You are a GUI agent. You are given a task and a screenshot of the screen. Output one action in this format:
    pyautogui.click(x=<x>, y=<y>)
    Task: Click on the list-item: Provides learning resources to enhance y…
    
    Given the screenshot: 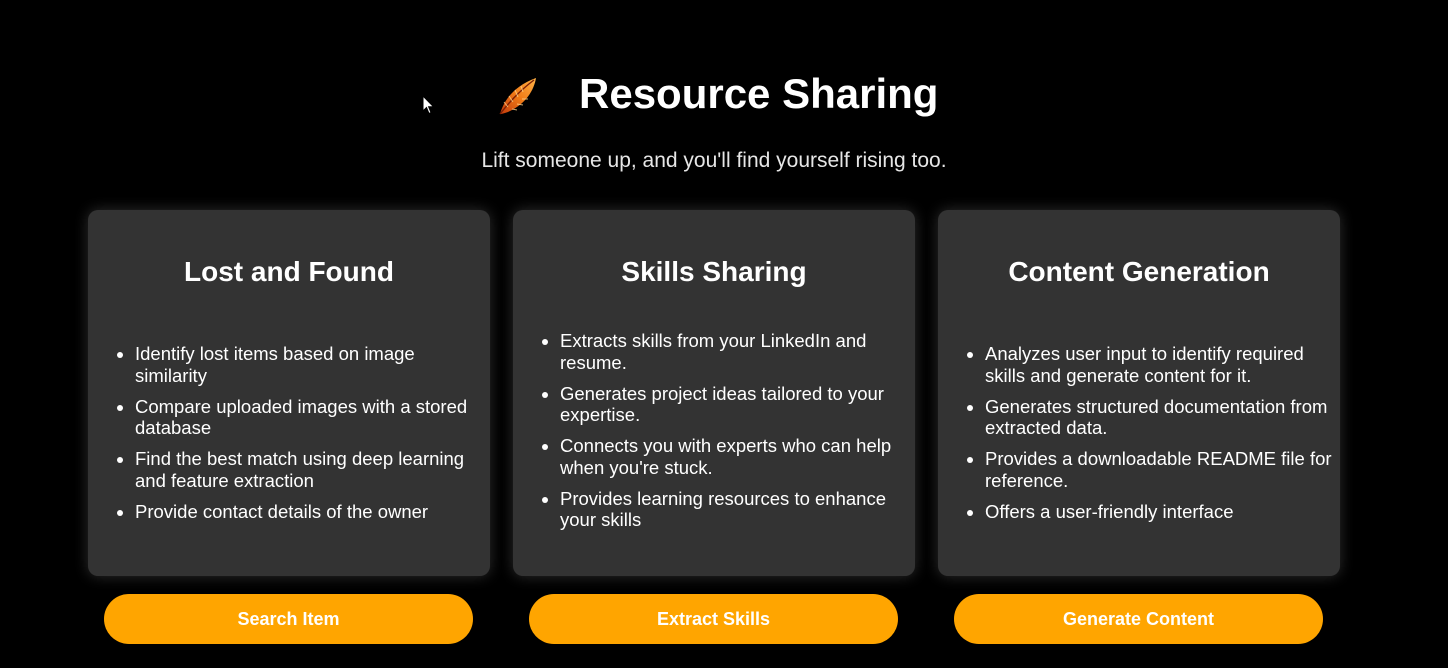 What is the action you would take?
    pyautogui.click(x=735, y=509)
    